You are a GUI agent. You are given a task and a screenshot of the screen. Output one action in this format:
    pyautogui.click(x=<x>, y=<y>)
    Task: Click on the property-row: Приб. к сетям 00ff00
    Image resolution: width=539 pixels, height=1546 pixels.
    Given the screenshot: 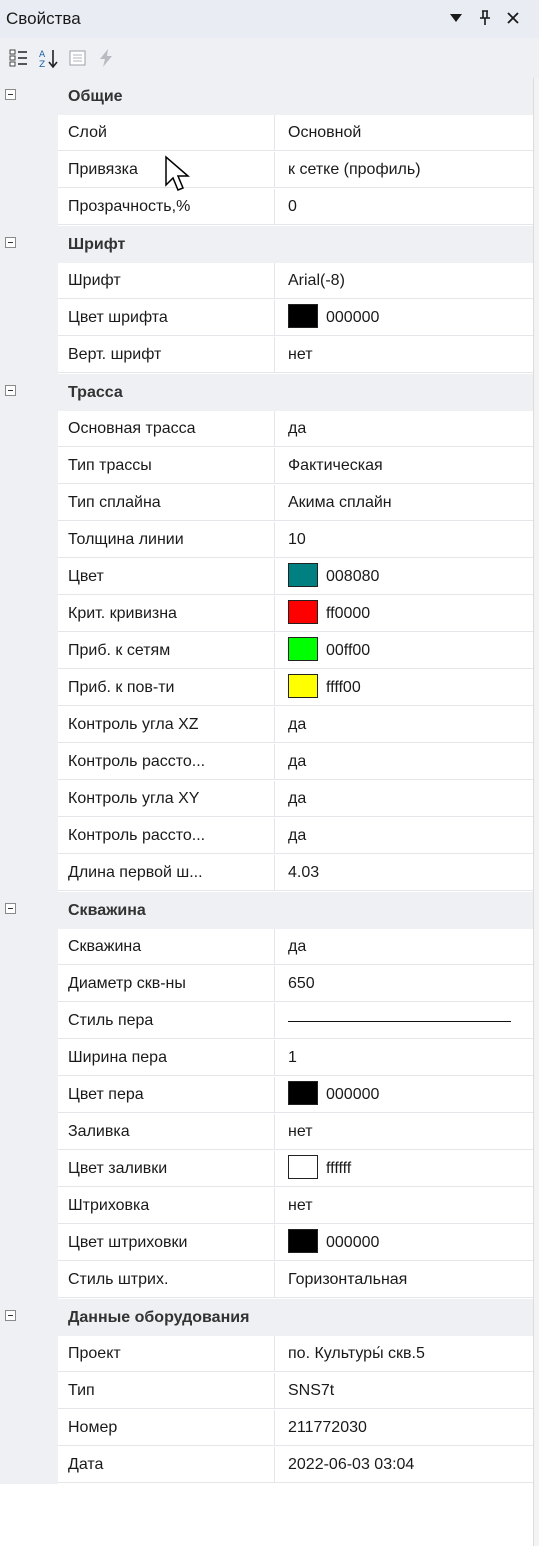 What is the action you would take?
    pyautogui.click(x=269, y=651)
    